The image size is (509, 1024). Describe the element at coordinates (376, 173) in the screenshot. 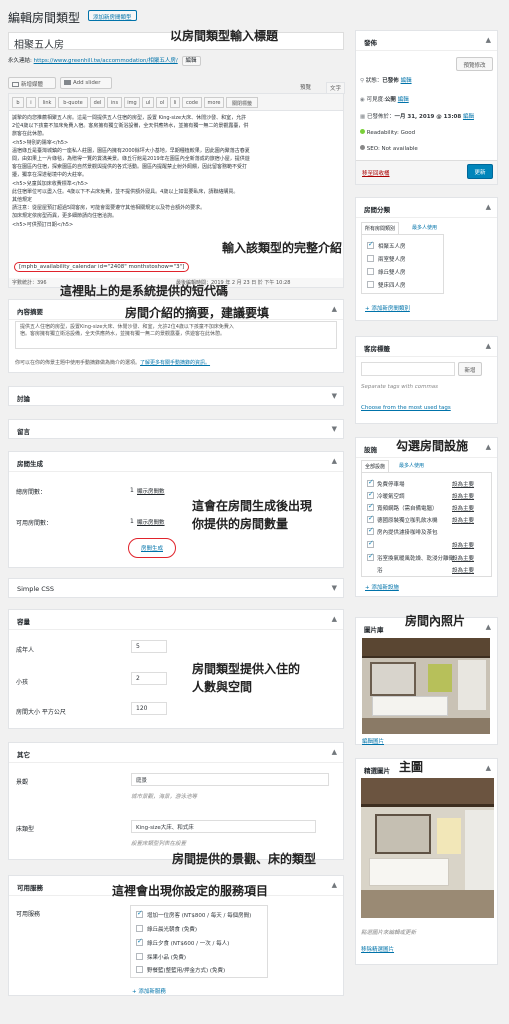

I see `move-to-trash-link: 移至回收桶` at that location.